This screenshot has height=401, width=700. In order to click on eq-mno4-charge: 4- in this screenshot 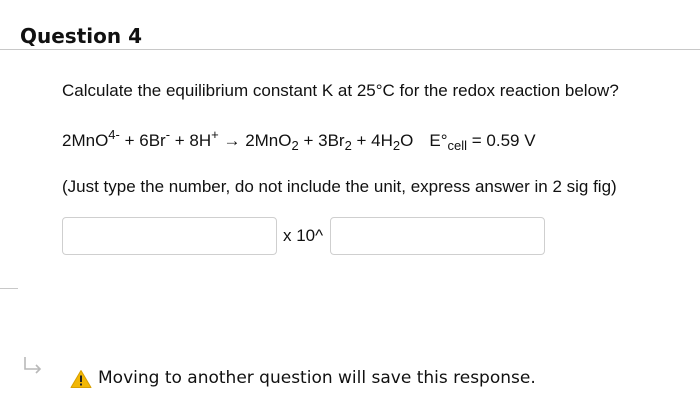, I will do `click(114, 134)`.